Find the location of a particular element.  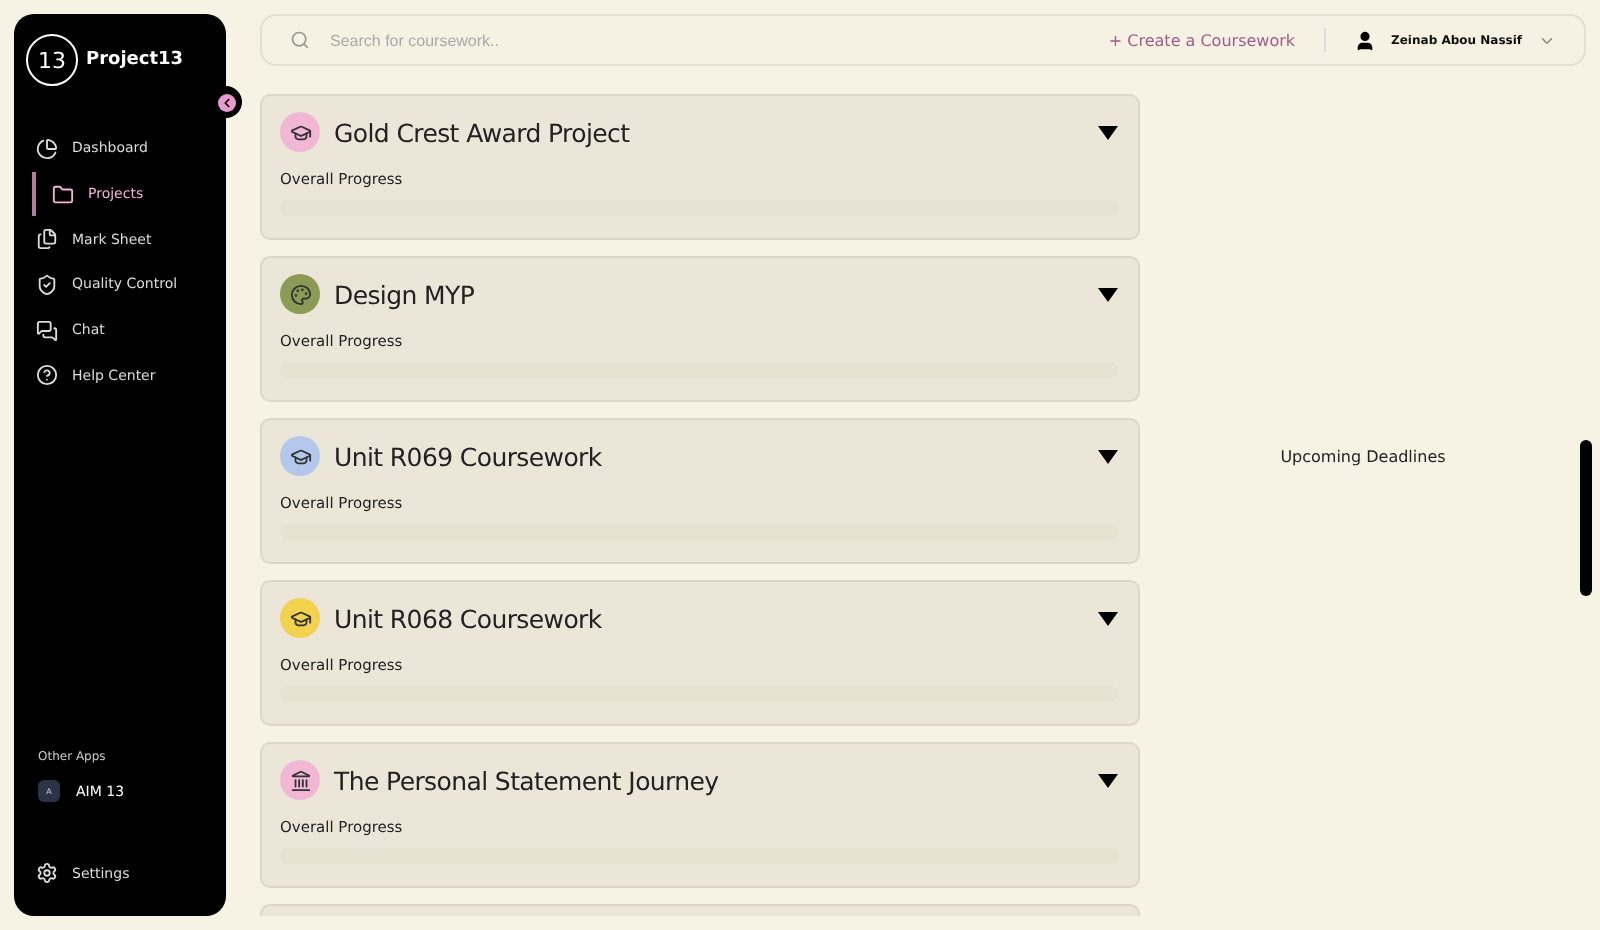

building-icon is located at coordinates (300, 780).